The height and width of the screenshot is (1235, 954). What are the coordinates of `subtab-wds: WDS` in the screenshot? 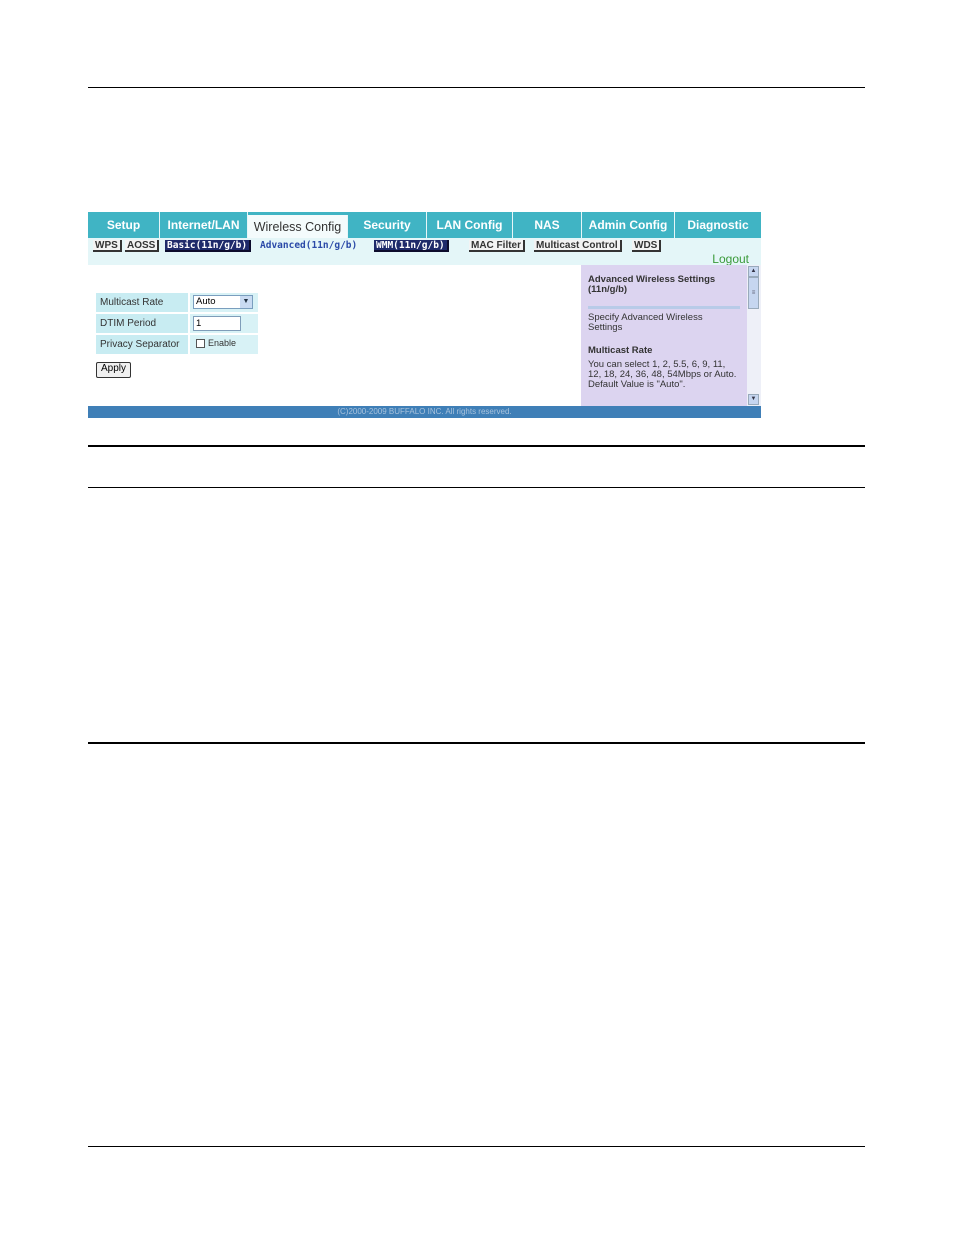 It's located at (647, 246).